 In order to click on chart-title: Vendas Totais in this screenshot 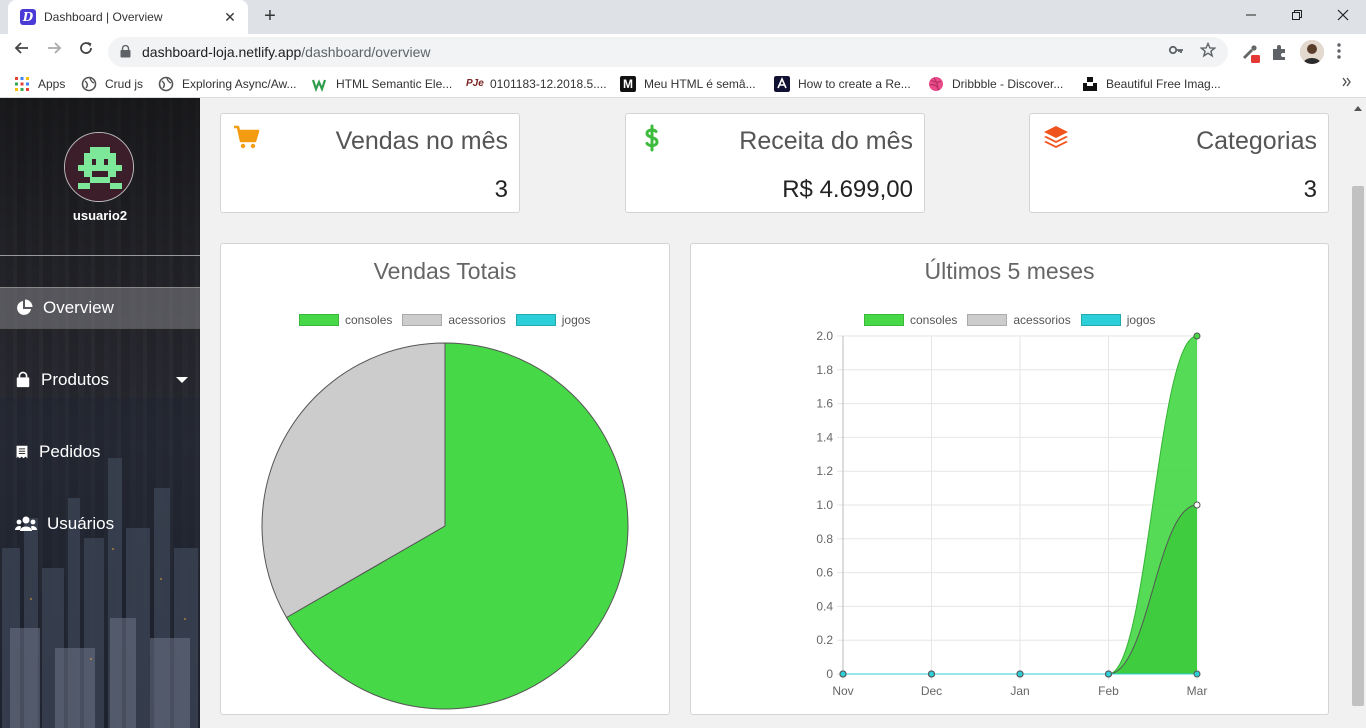, I will do `click(445, 271)`.